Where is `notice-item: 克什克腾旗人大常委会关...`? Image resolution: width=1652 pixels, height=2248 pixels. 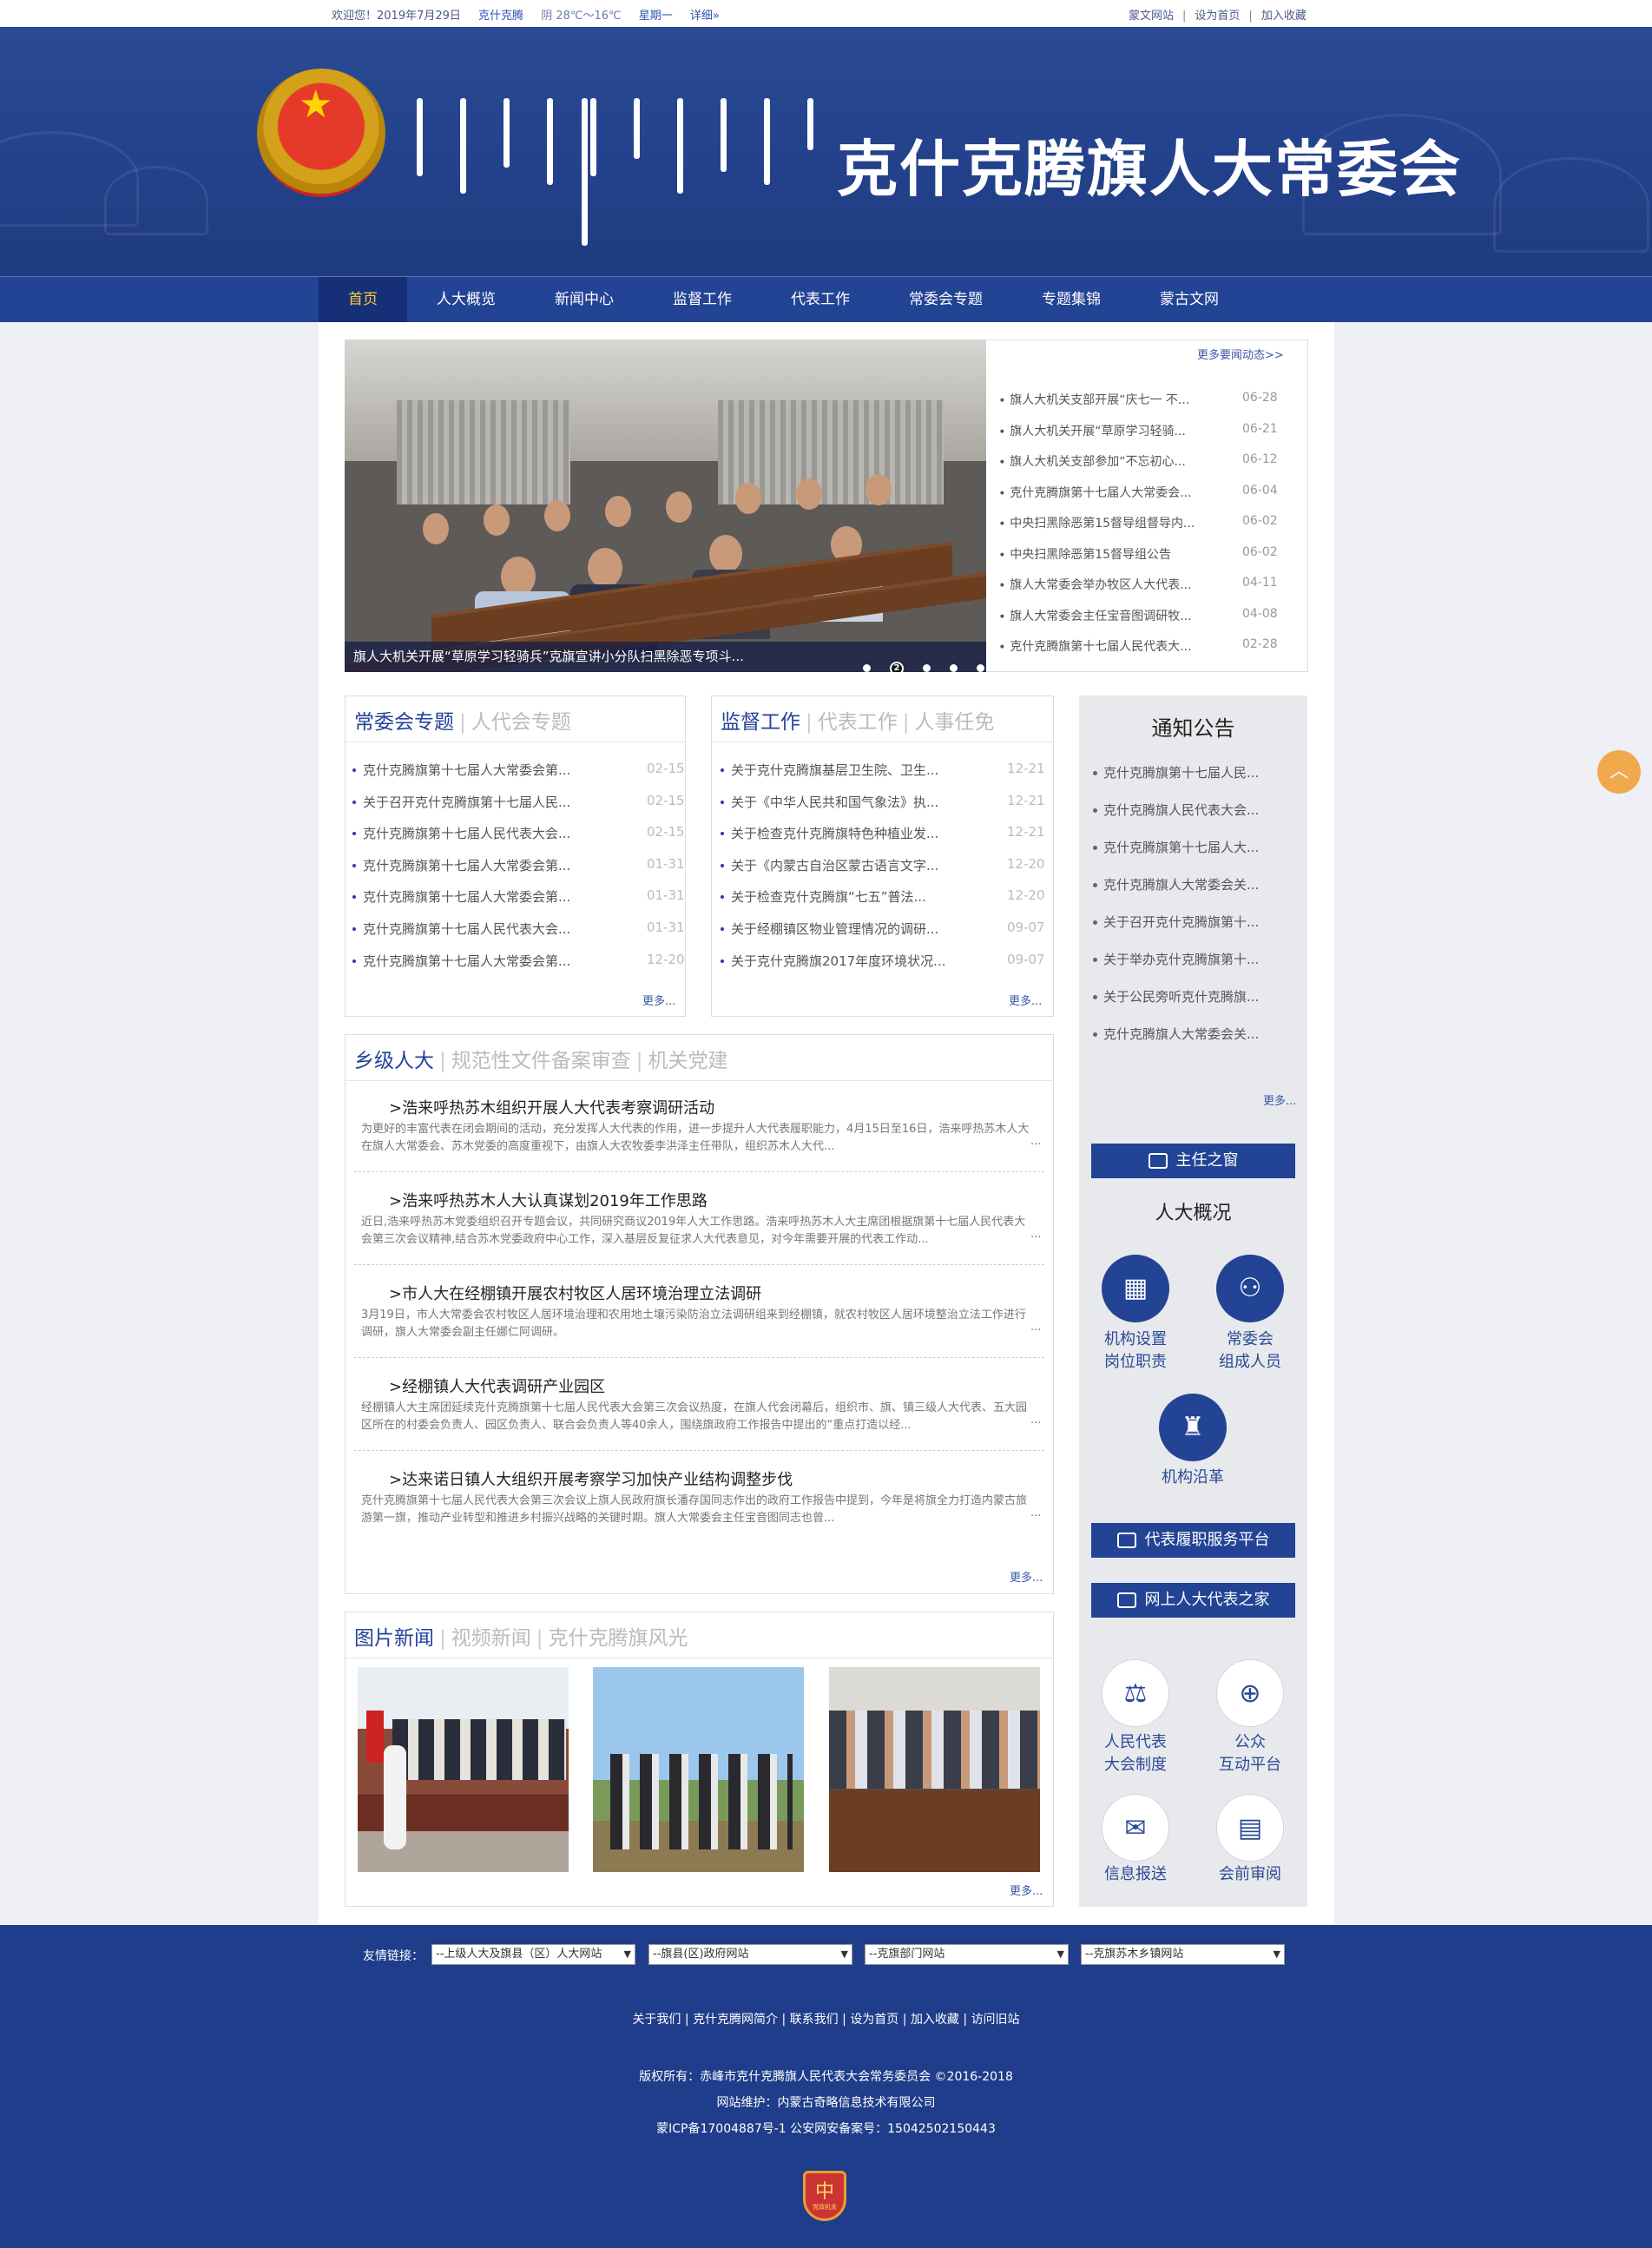 notice-item: 克什克腾旗人大常委会关... is located at coordinates (1176, 1043).